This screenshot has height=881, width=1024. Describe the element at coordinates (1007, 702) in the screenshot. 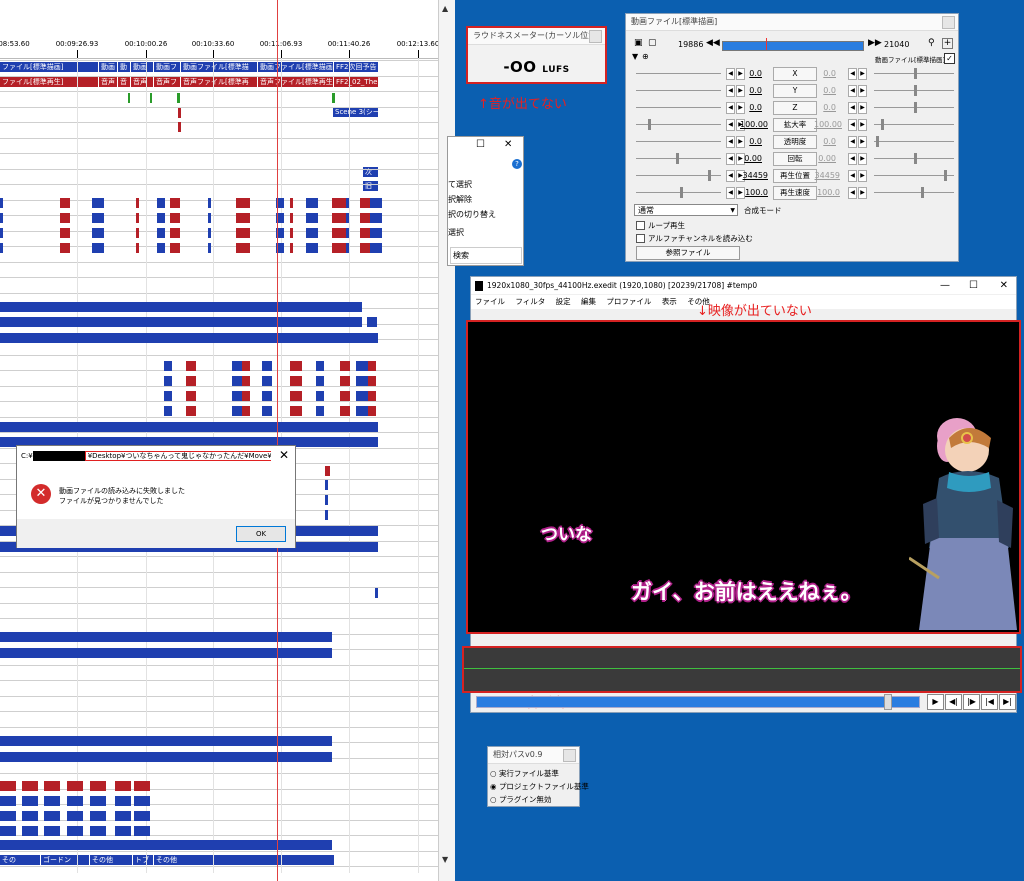

I see `go-end-button: ▶|` at that location.